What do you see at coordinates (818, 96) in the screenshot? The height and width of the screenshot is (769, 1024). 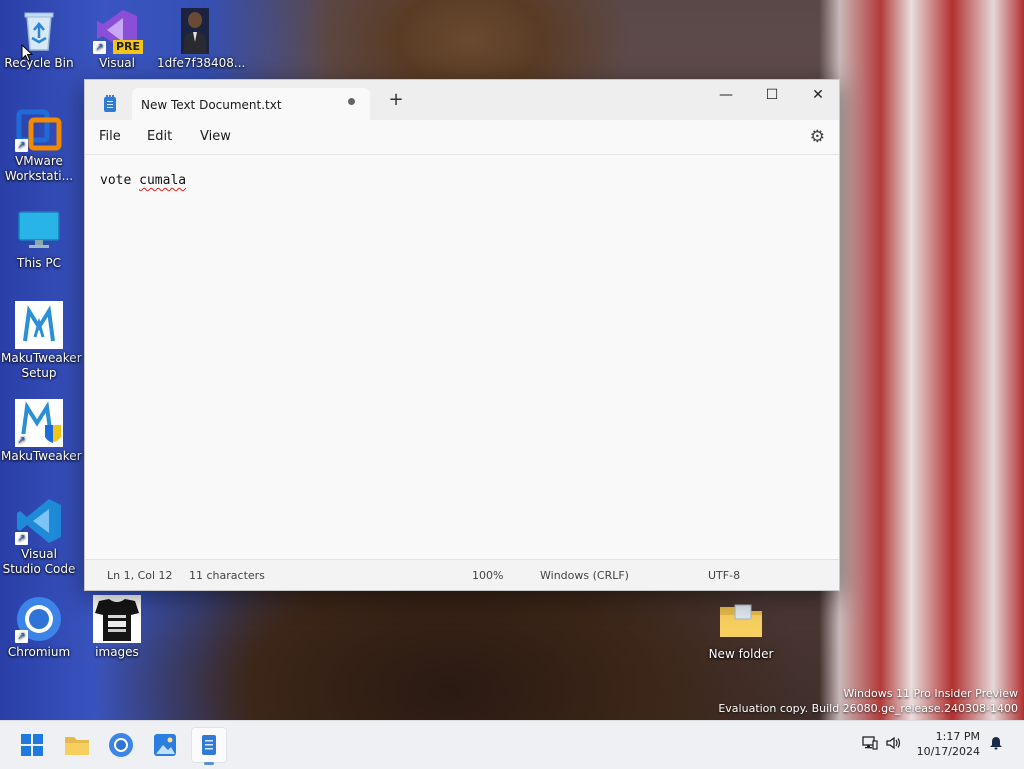 I see `close-button: ✕` at bounding box center [818, 96].